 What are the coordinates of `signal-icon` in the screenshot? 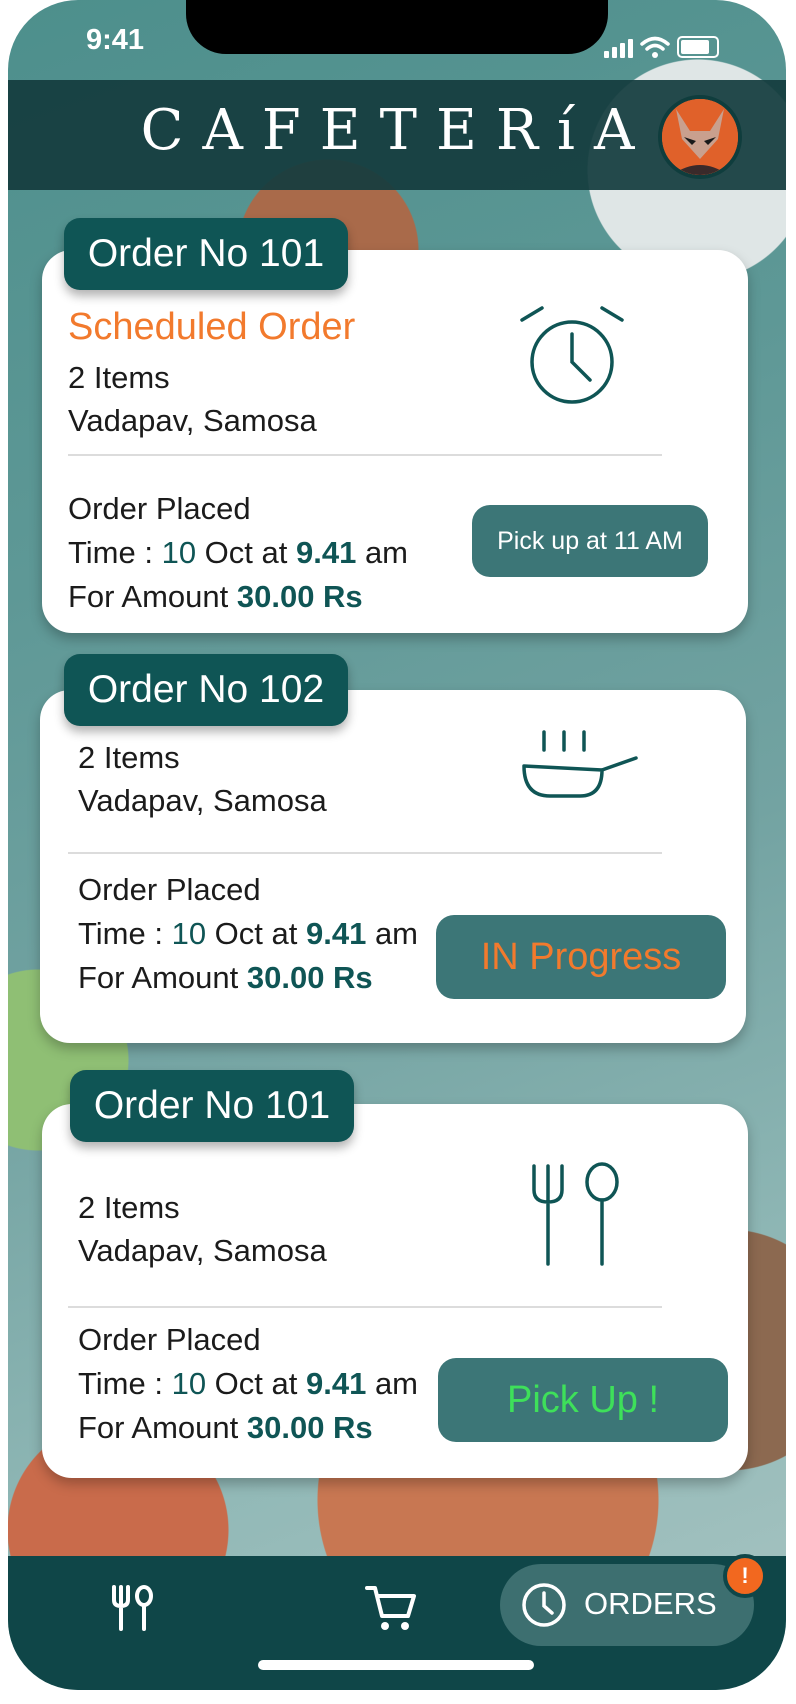 It's located at (618, 48).